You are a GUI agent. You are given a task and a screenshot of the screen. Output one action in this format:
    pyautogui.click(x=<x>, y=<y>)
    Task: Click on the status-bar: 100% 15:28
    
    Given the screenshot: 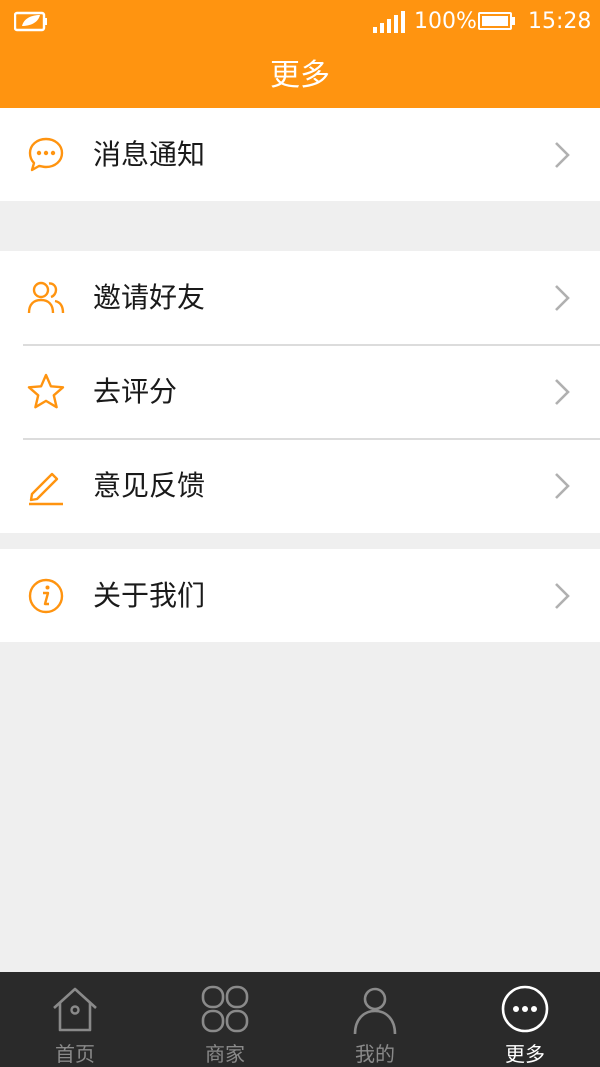 What is the action you would take?
    pyautogui.click(x=300, y=22)
    